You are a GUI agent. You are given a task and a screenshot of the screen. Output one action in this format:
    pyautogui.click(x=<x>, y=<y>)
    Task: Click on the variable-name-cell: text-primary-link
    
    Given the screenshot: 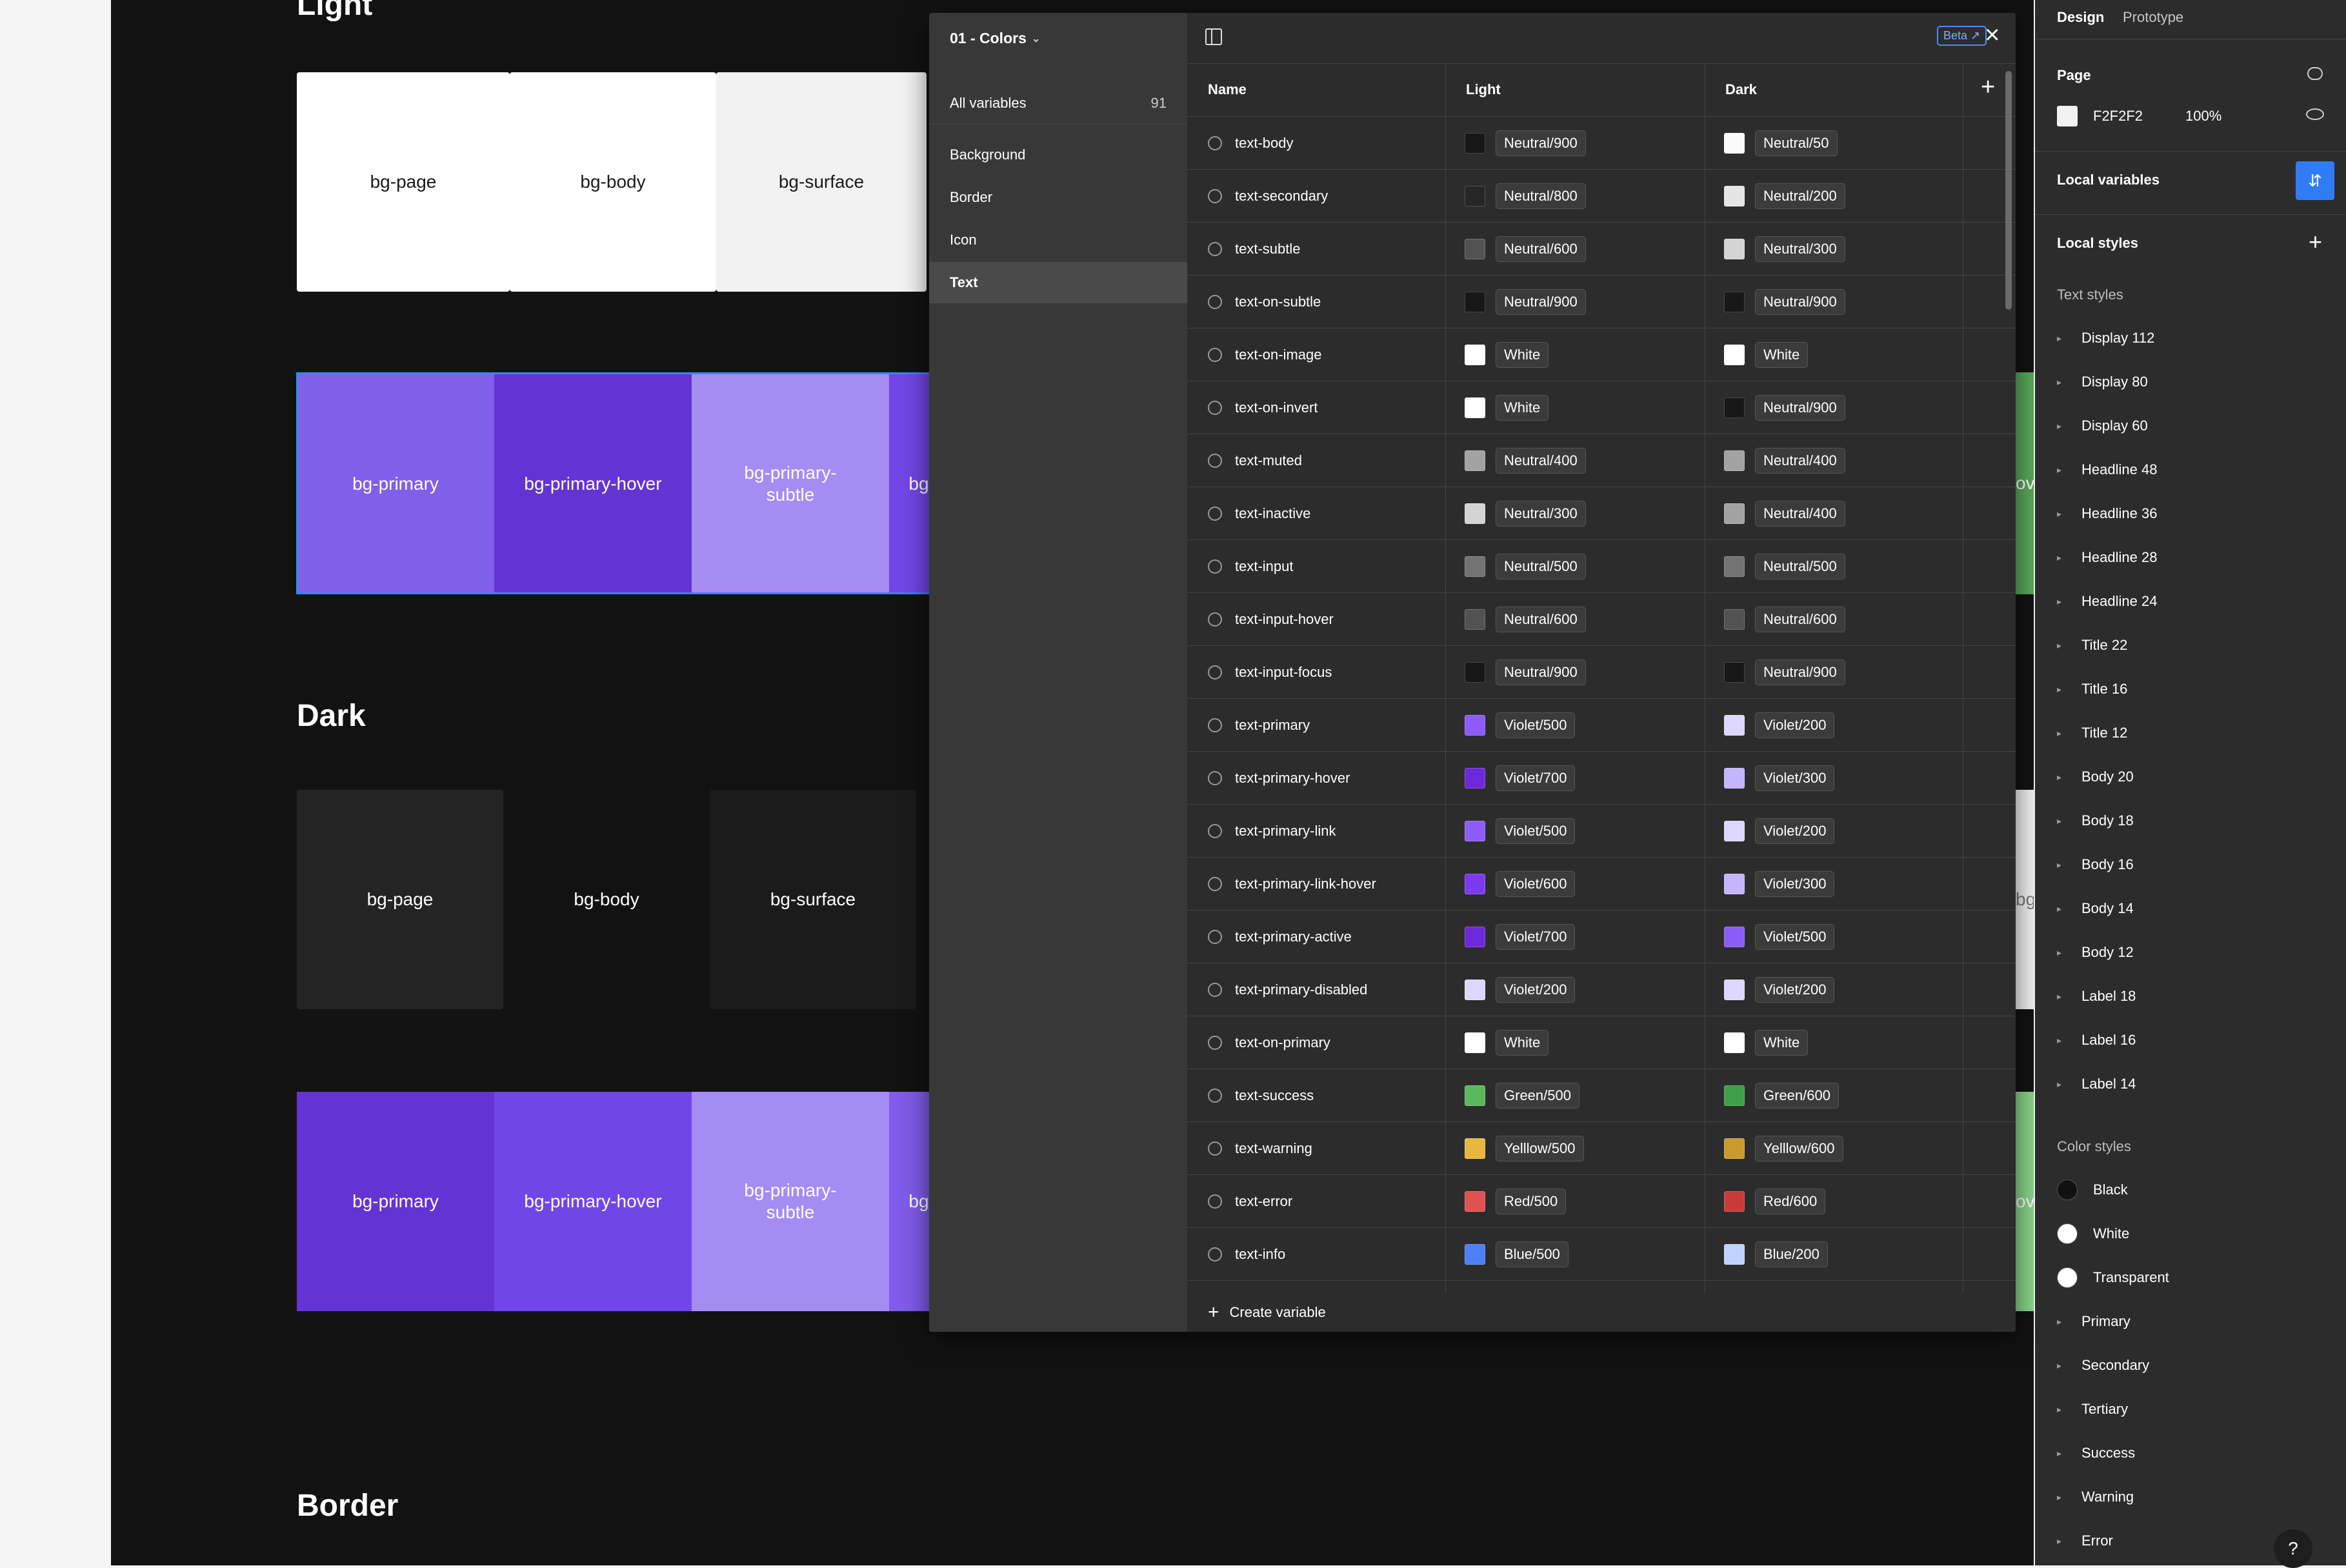 What is the action you would take?
    pyautogui.click(x=1272, y=831)
    